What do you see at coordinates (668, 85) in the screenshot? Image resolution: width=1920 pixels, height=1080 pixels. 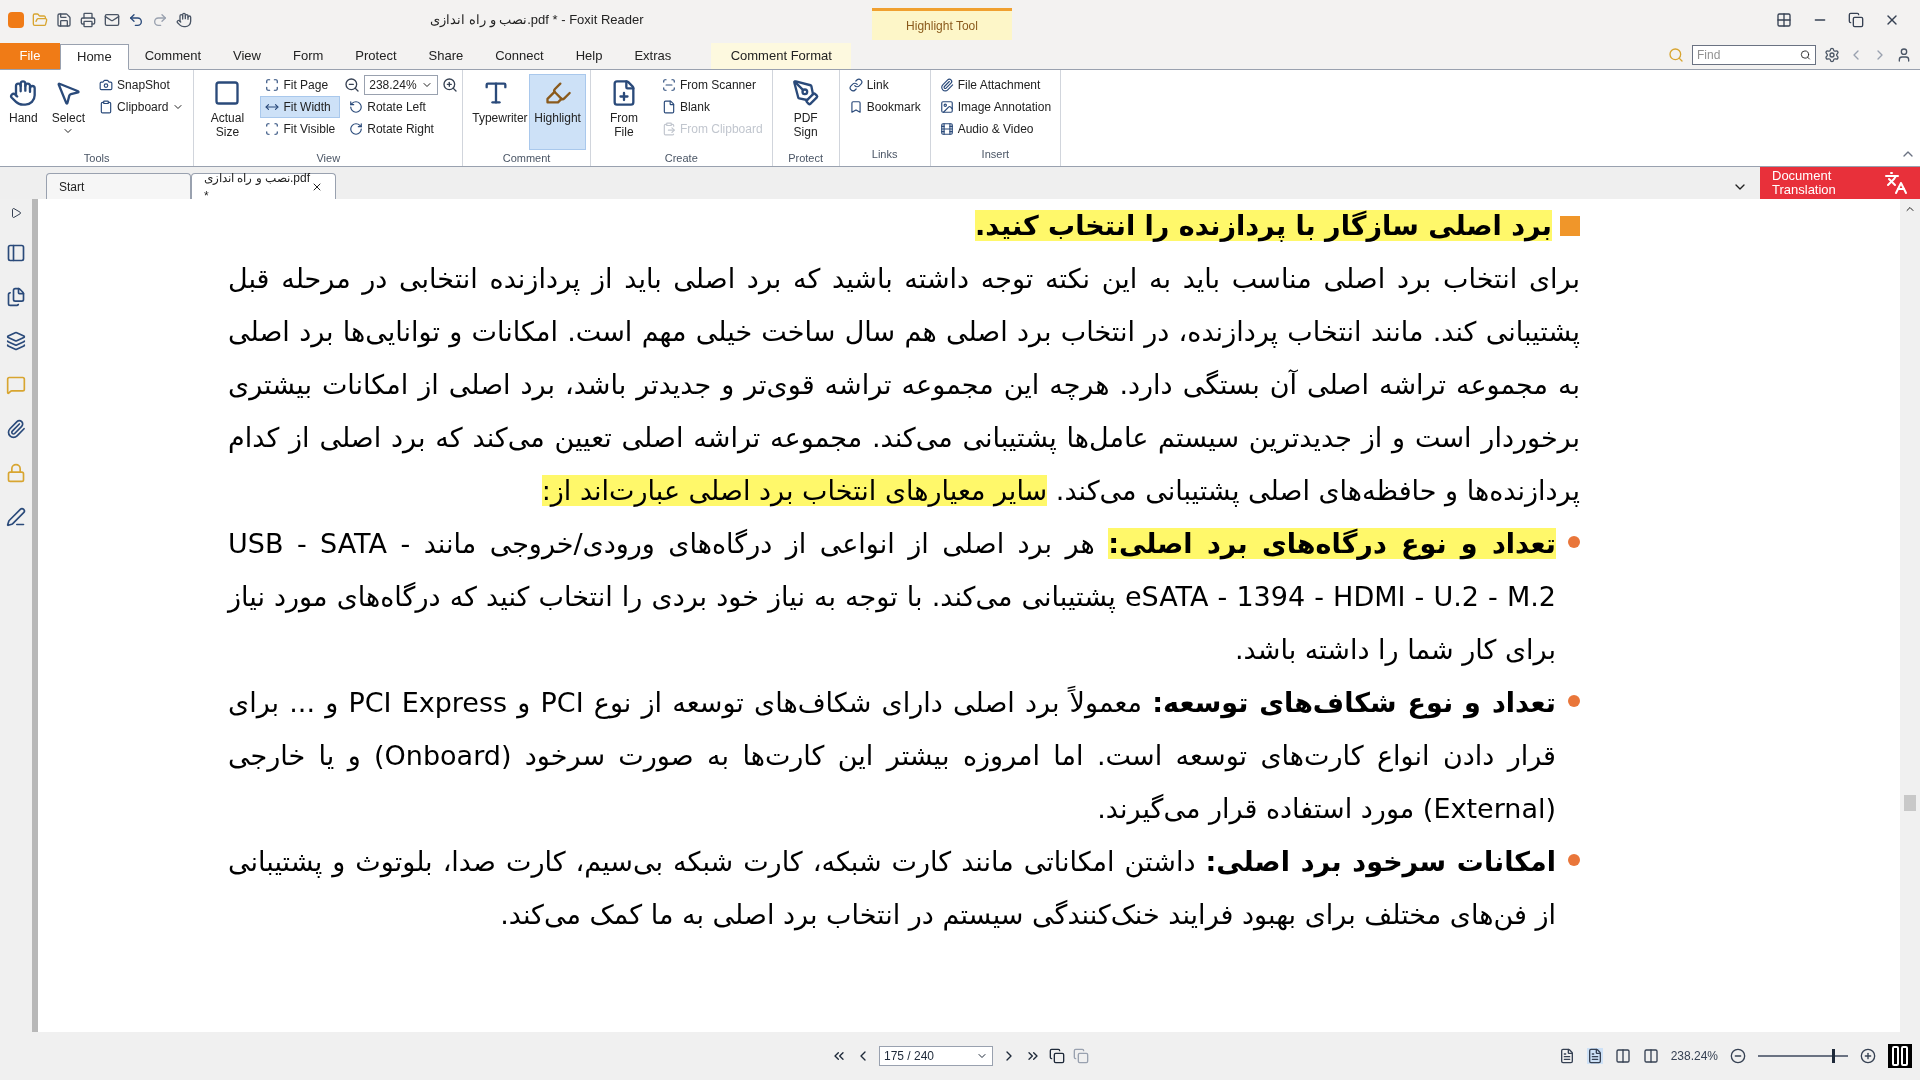 I see `scanner-icon` at bounding box center [668, 85].